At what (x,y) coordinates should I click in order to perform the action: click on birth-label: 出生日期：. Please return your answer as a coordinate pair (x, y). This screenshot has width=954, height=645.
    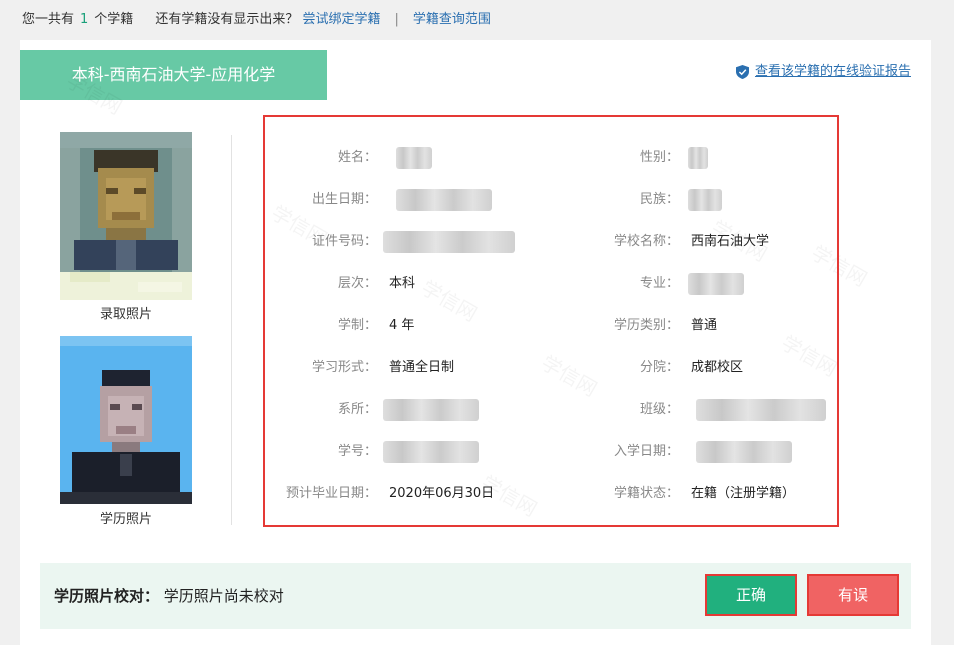
    Looking at the image, I should click on (344, 199).